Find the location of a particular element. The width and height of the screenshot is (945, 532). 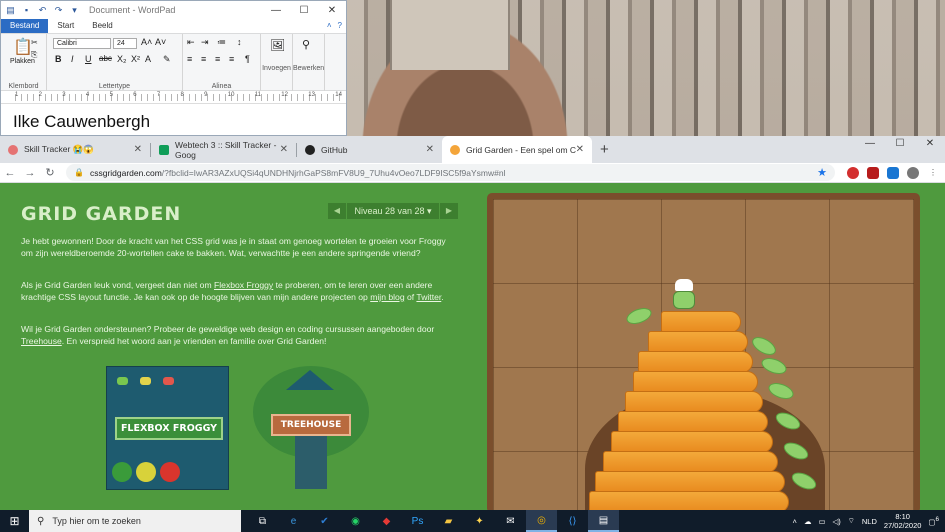

treehouse-card: TREEHOUSE is located at coordinates (311, 428).